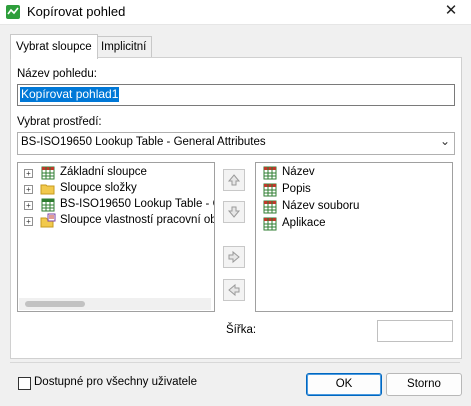 The height and width of the screenshot is (406, 471). I want to click on tab-default: Implicitní, so click(124, 47).